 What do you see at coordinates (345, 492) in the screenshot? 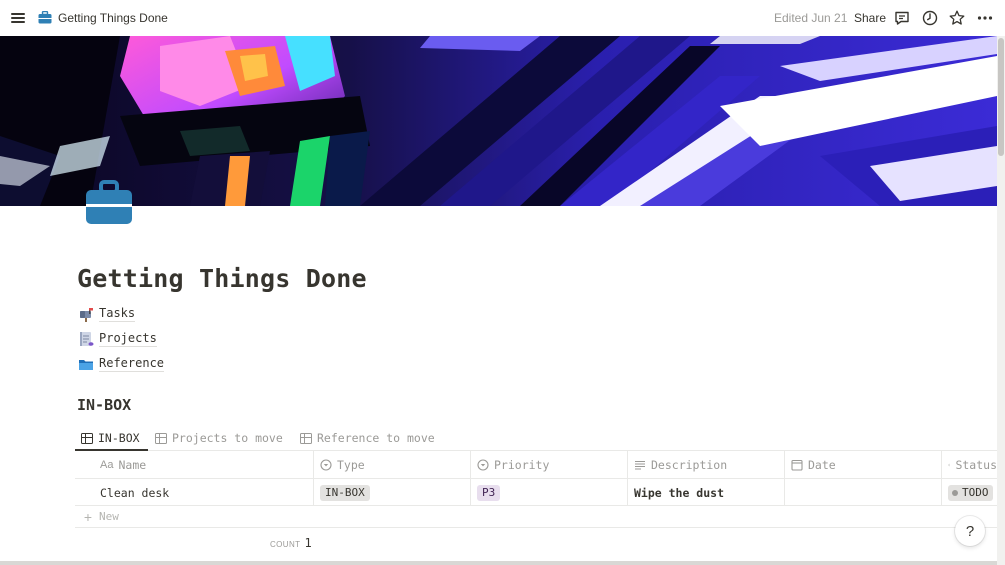
I see `type-tag: IN-BOX` at bounding box center [345, 492].